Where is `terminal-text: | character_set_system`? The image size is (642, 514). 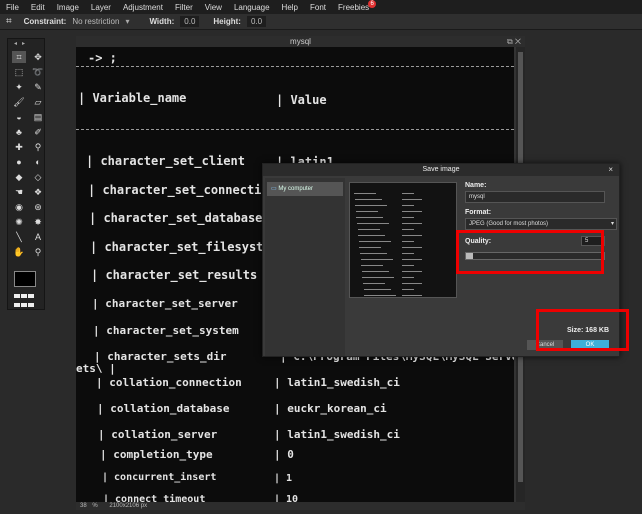 terminal-text: | character_set_system is located at coordinates (166, 330).